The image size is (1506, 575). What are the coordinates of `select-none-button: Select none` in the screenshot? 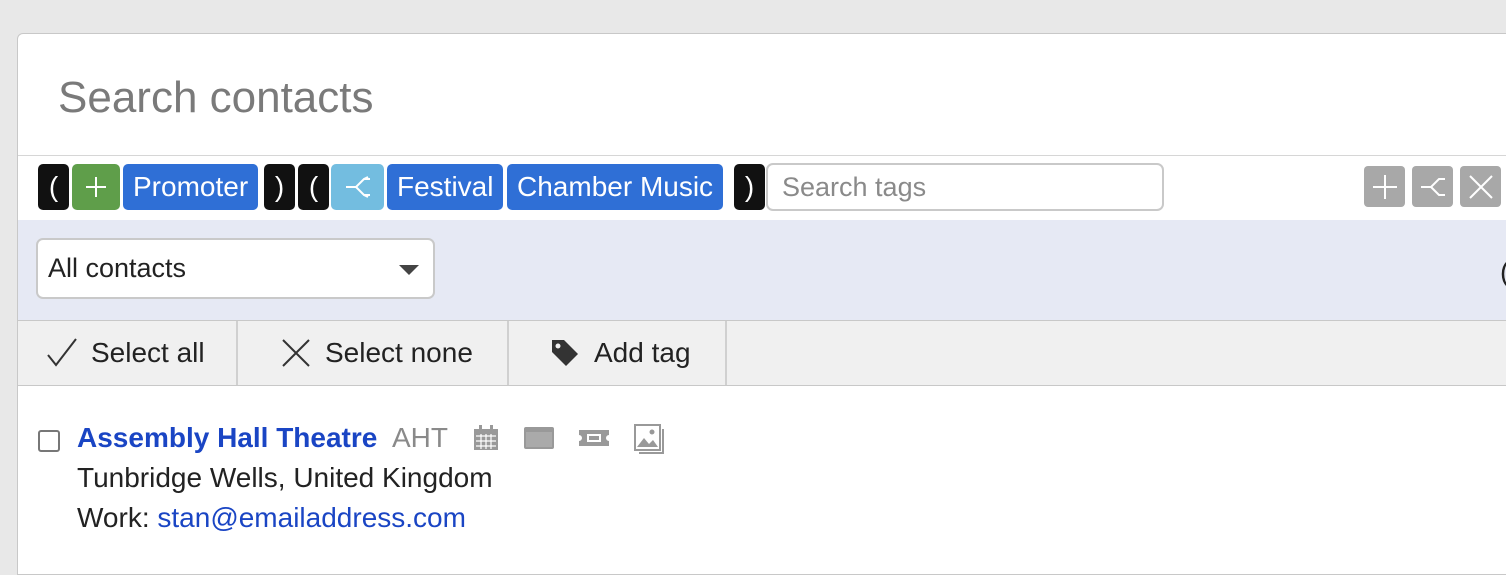 It's located at (373, 353).